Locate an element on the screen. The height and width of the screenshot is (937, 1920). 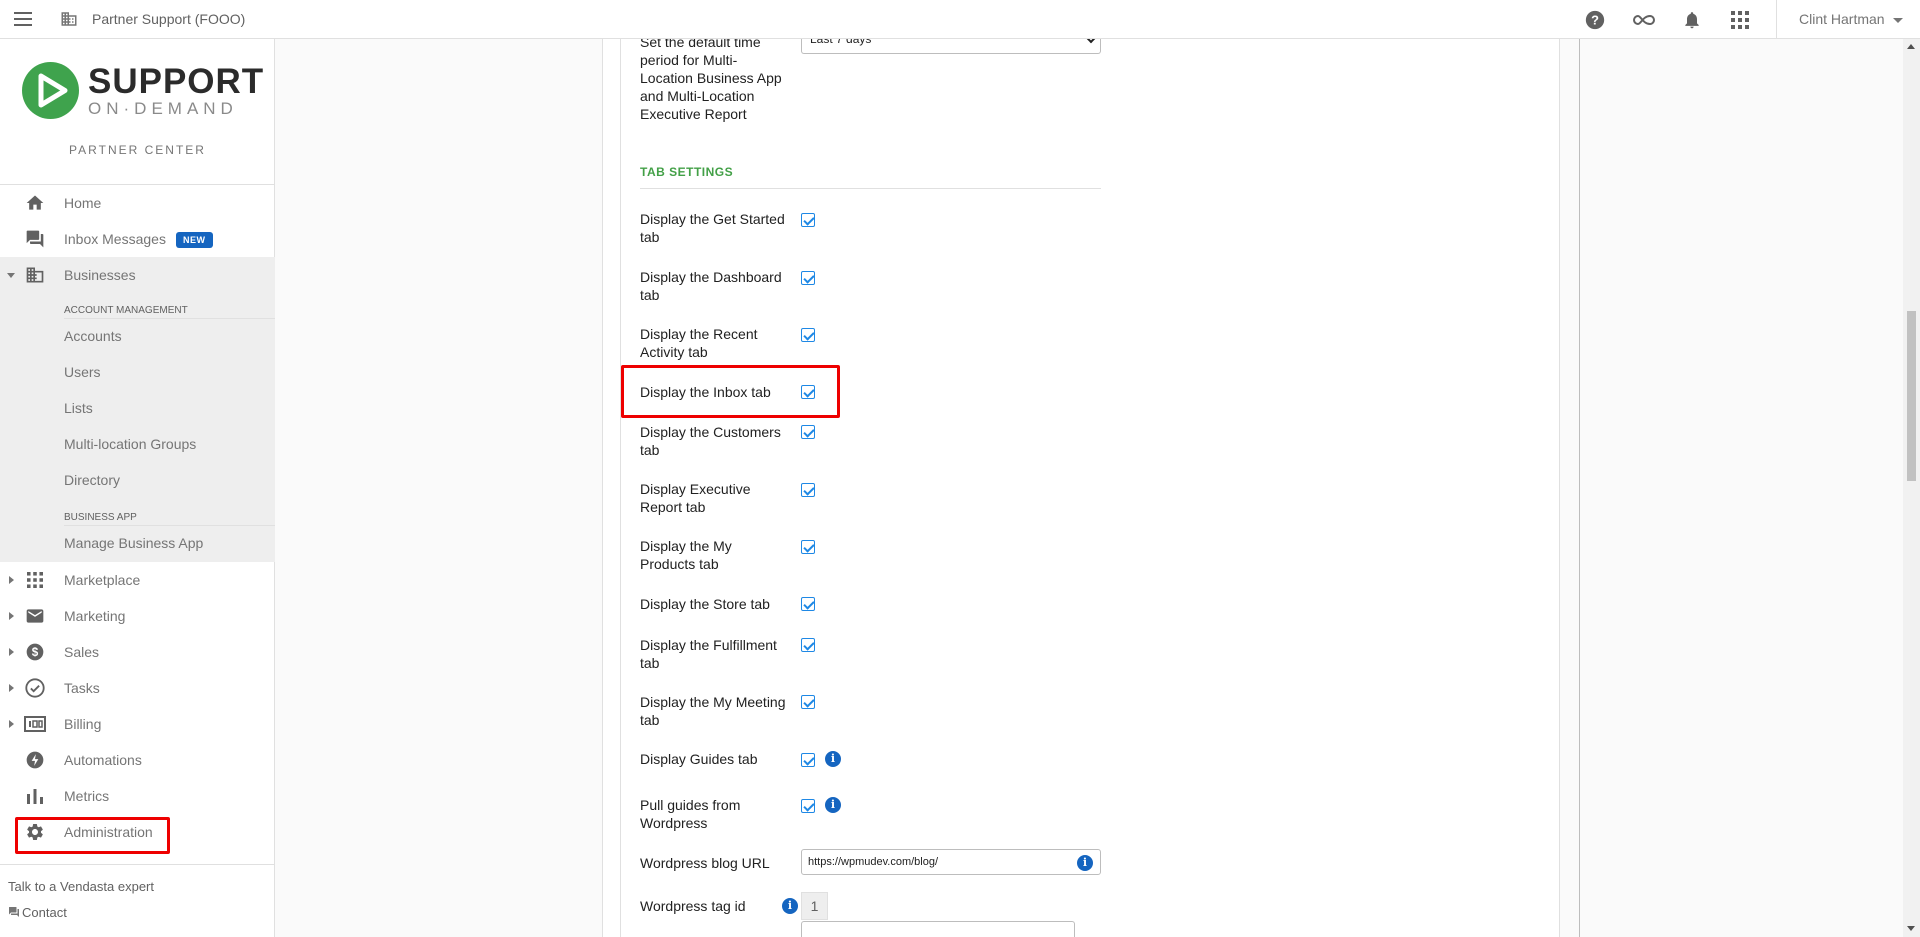
logo: SUPPORT ON·DEMAND is located at coordinates (142, 92).